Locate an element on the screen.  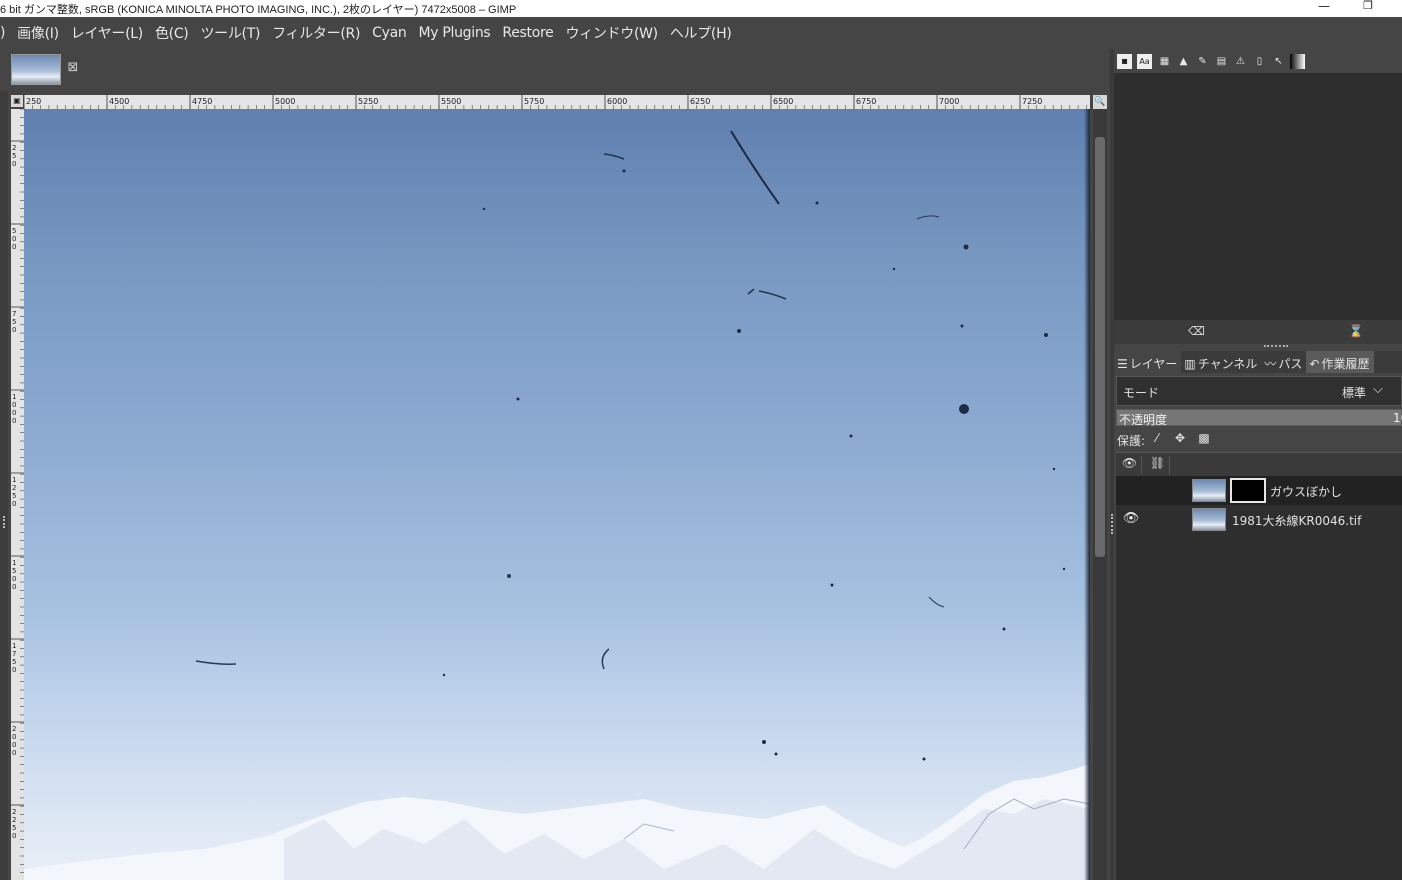
canvas-edge-shadow is located at coordinates (1087, 494).